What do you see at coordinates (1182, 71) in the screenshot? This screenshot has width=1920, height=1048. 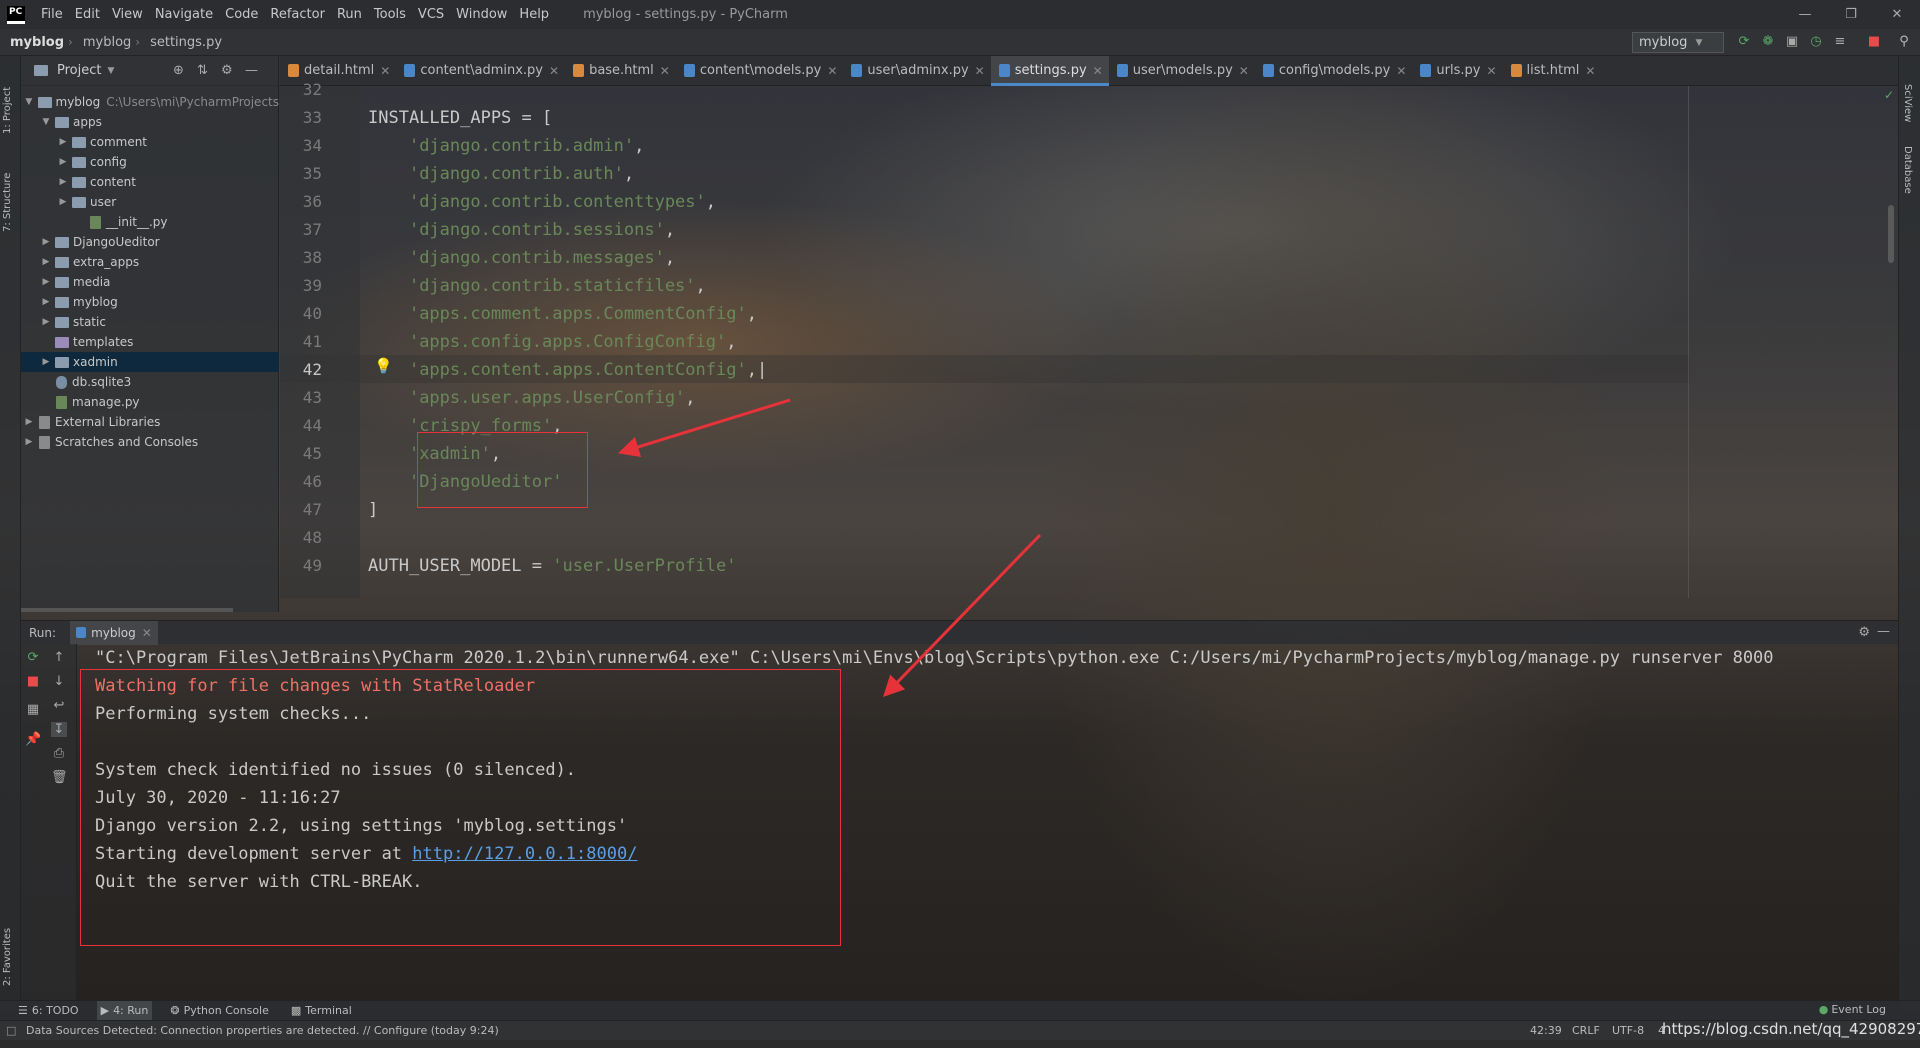 I see `editor-tab: user\models.py ✕` at bounding box center [1182, 71].